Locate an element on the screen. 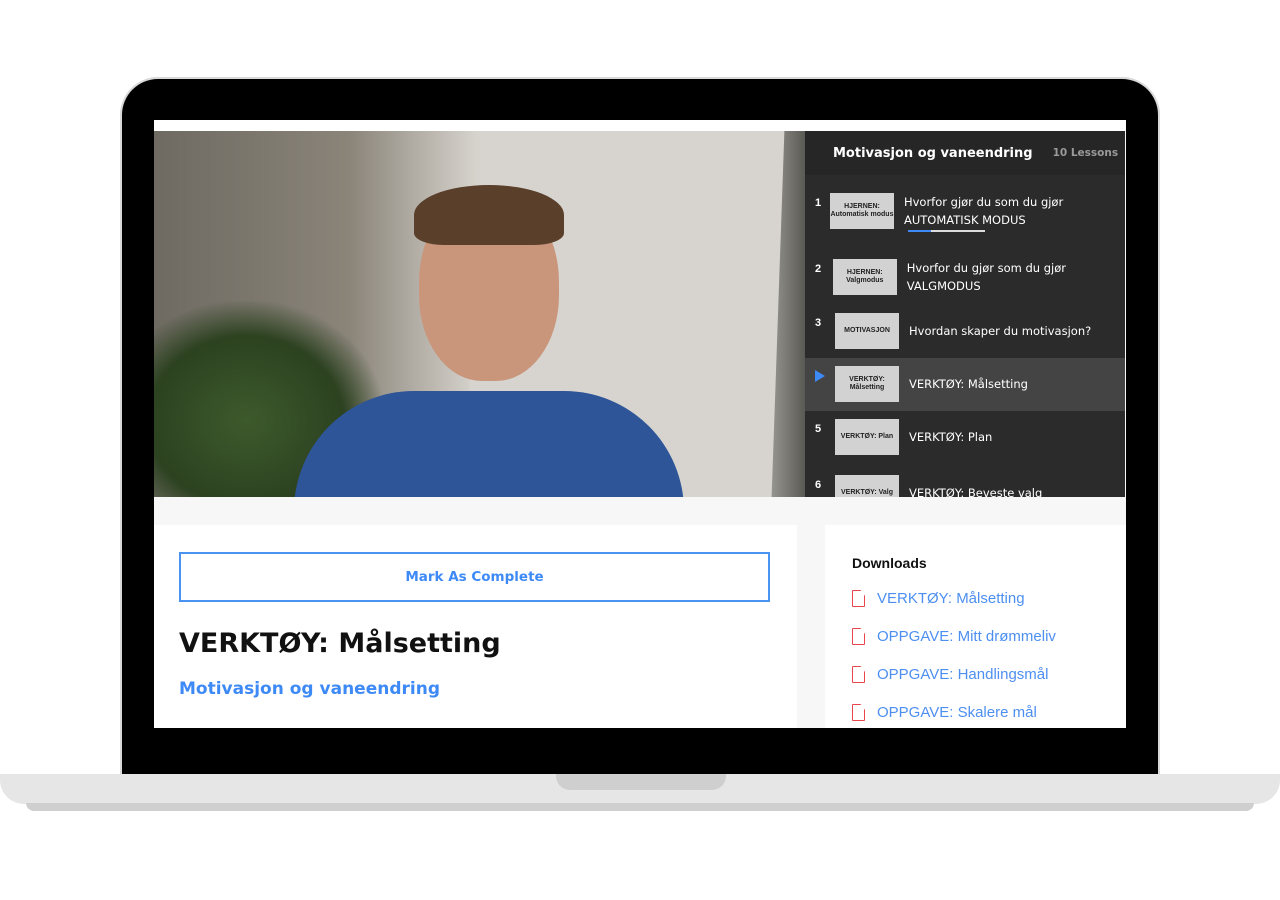  download-label: OPPGAVE: Mitt drømmeliv is located at coordinates (966, 636).